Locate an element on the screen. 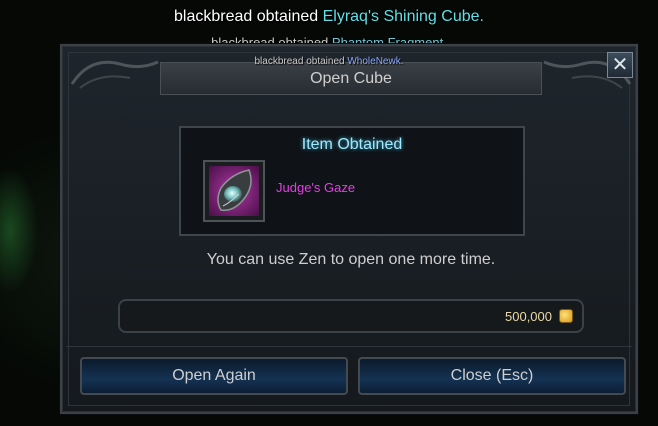 The height and width of the screenshot is (426, 658). open-again-button: Open Again is located at coordinates (214, 376).